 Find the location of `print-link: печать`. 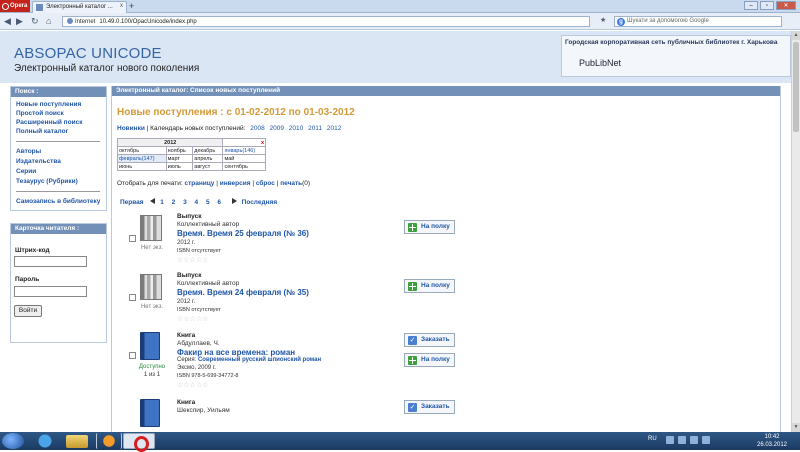

print-link: печать is located at coordinates (291, 183).